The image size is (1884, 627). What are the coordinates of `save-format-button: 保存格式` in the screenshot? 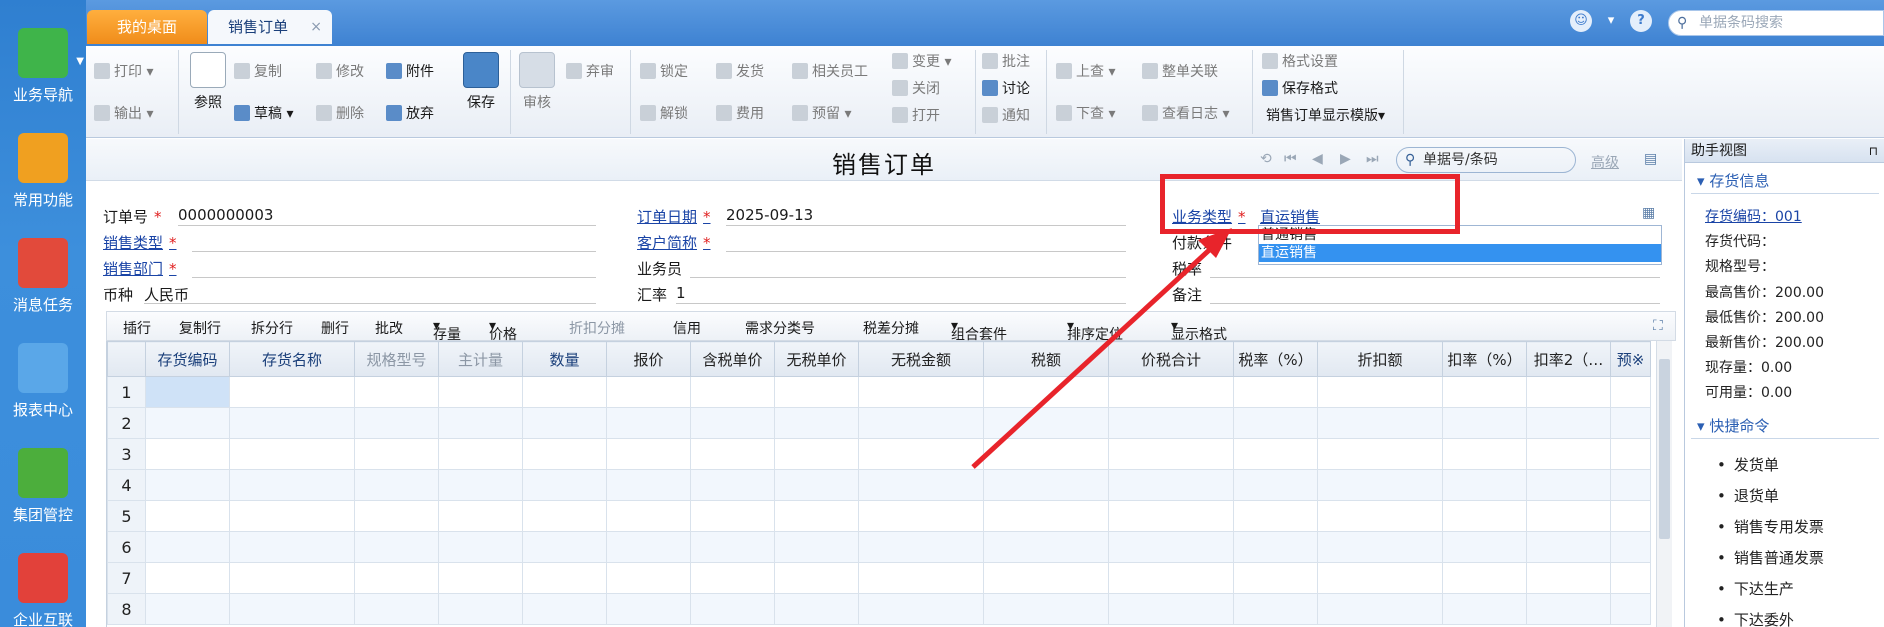 It's located at (1300, 89).